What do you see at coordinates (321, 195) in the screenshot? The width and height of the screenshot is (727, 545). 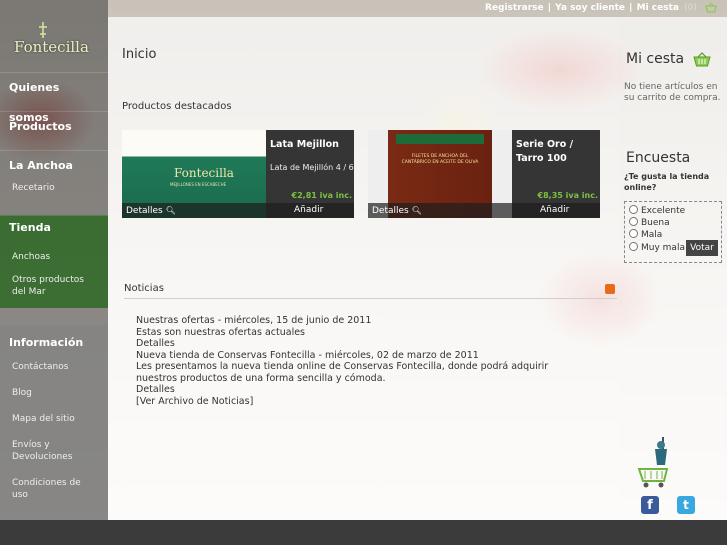 I see `product-price: €2,81 iva inc.` at bounding box center [321, 195].